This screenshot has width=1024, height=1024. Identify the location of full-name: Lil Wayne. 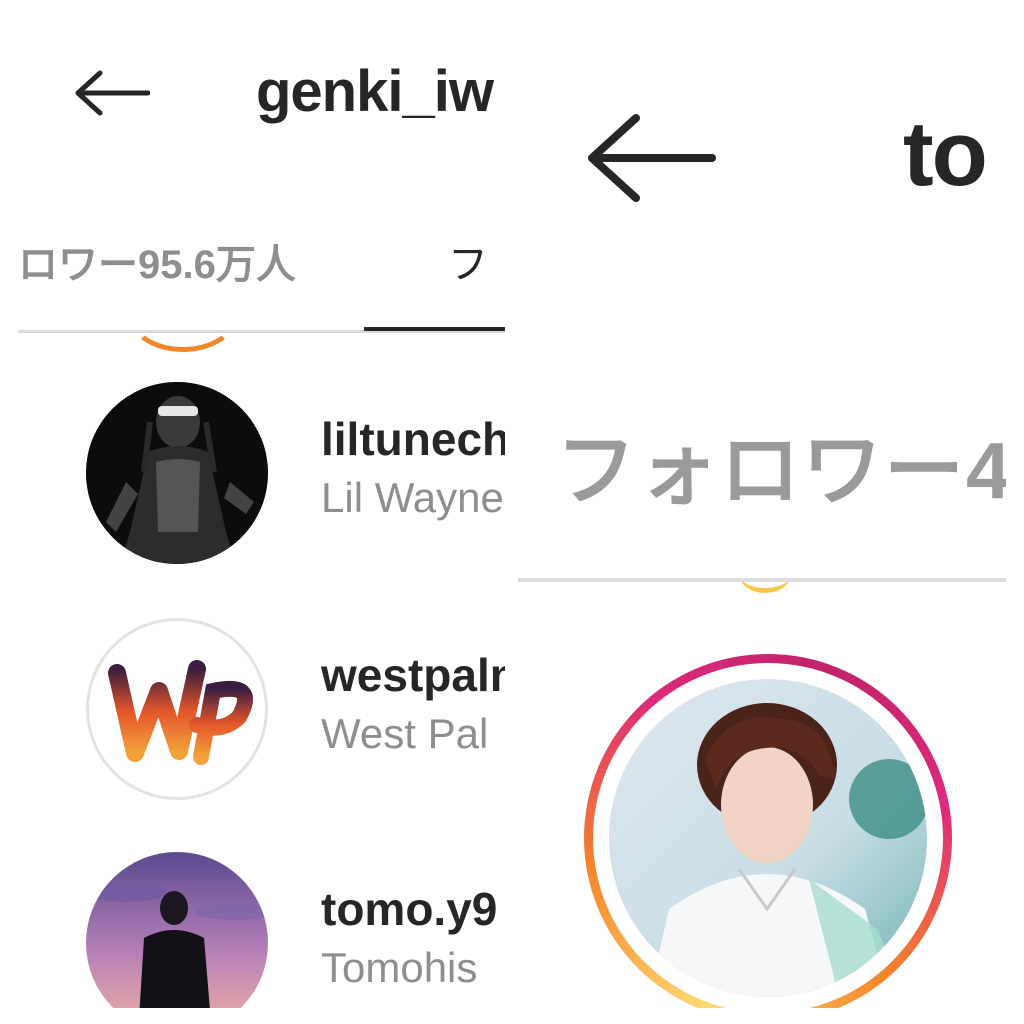
(412, 497).